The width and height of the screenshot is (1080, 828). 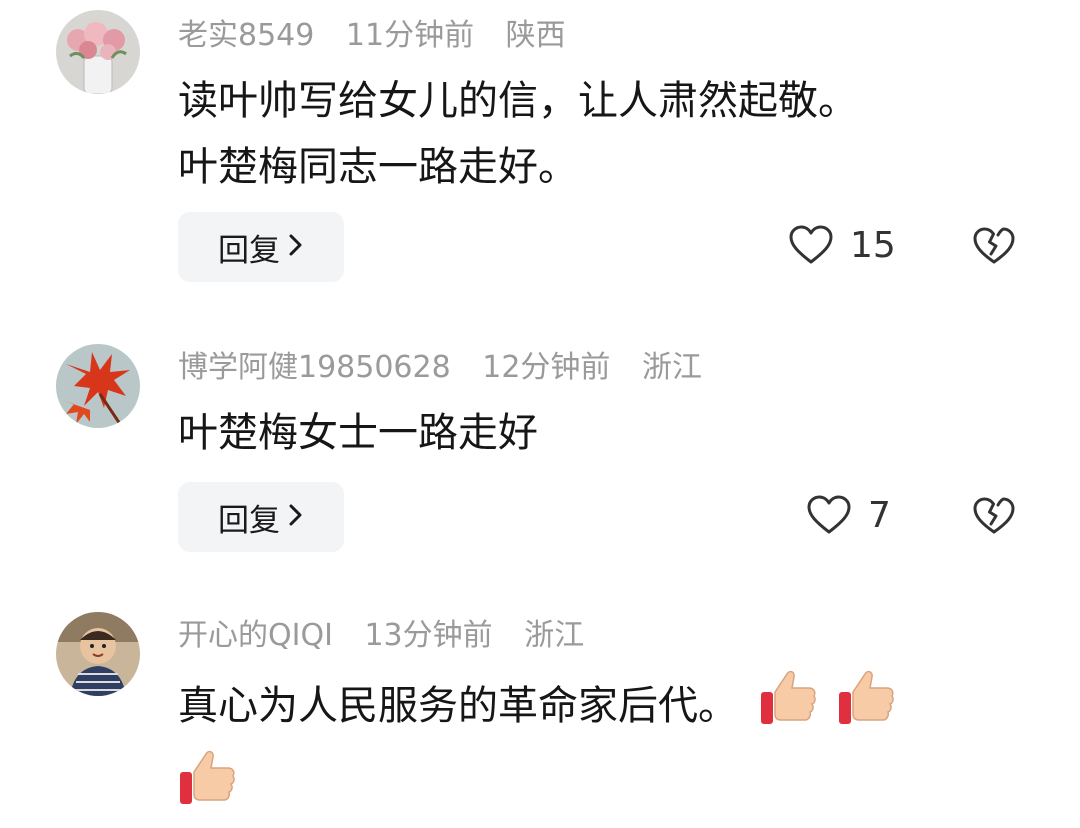 What do you see at coordinates (879, 515) in the screenshot?
I see `like-count: 7` at bounding box center [879, 515].